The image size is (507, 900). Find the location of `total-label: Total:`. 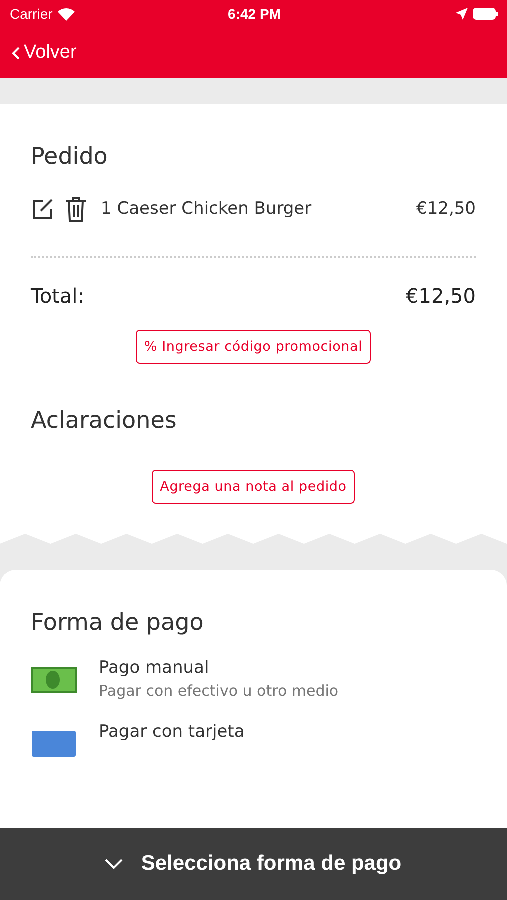

total-label: Total: is located at coordinates (57, 296).